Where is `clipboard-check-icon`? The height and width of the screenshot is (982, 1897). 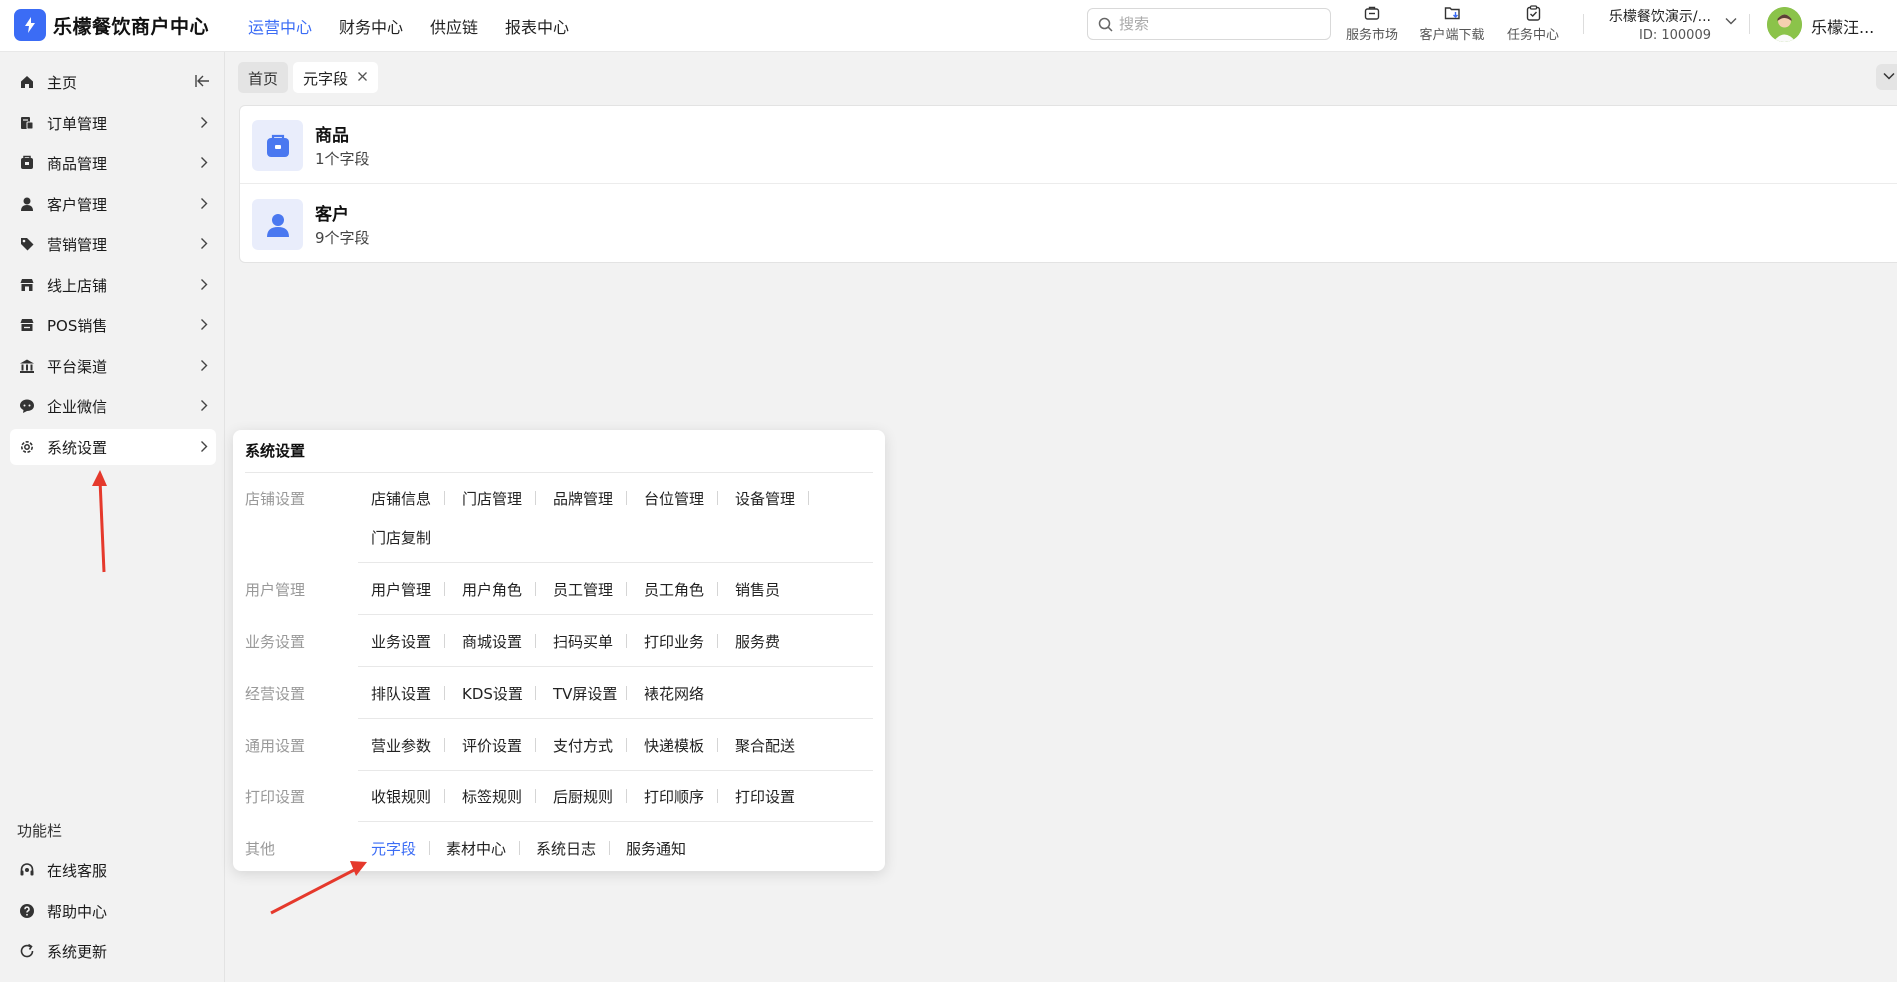
clipboard-check-icon is located at coordinates (1533, 13).